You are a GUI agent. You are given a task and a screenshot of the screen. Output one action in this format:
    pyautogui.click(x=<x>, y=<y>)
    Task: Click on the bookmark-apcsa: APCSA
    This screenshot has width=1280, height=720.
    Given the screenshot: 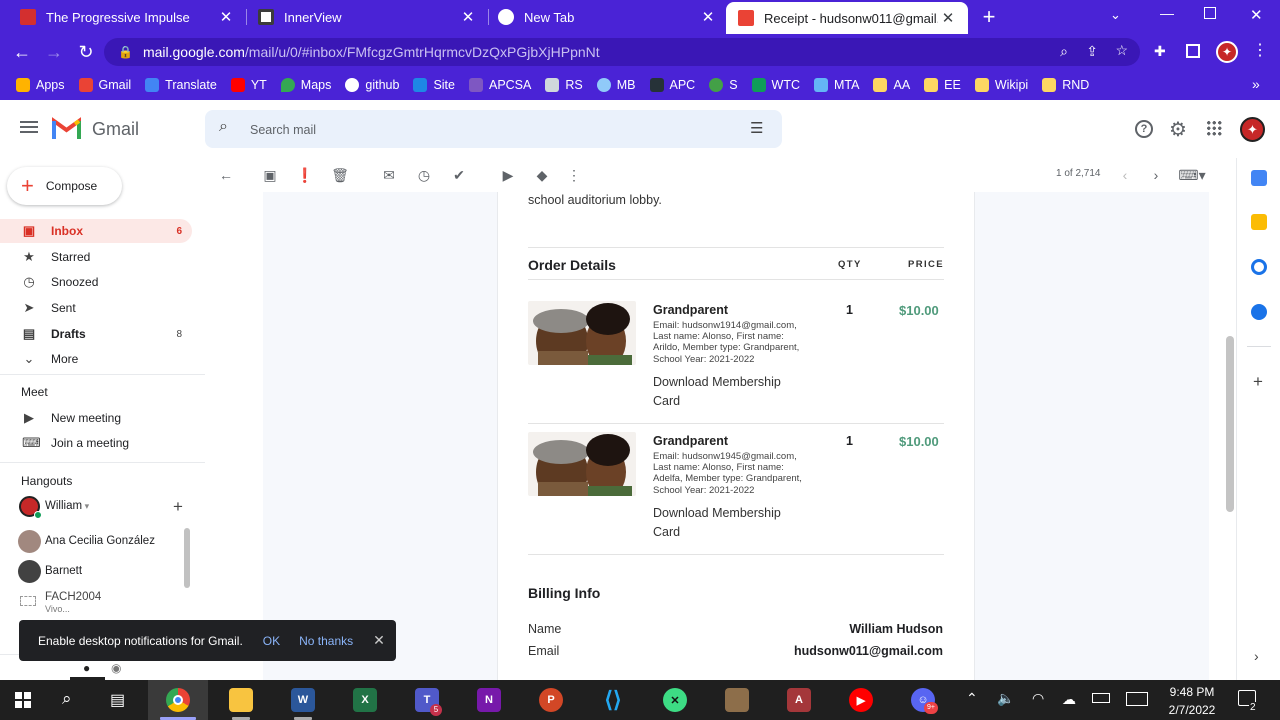 What is the action you would take?
    pyautogui.click(x=499, y=85)
    